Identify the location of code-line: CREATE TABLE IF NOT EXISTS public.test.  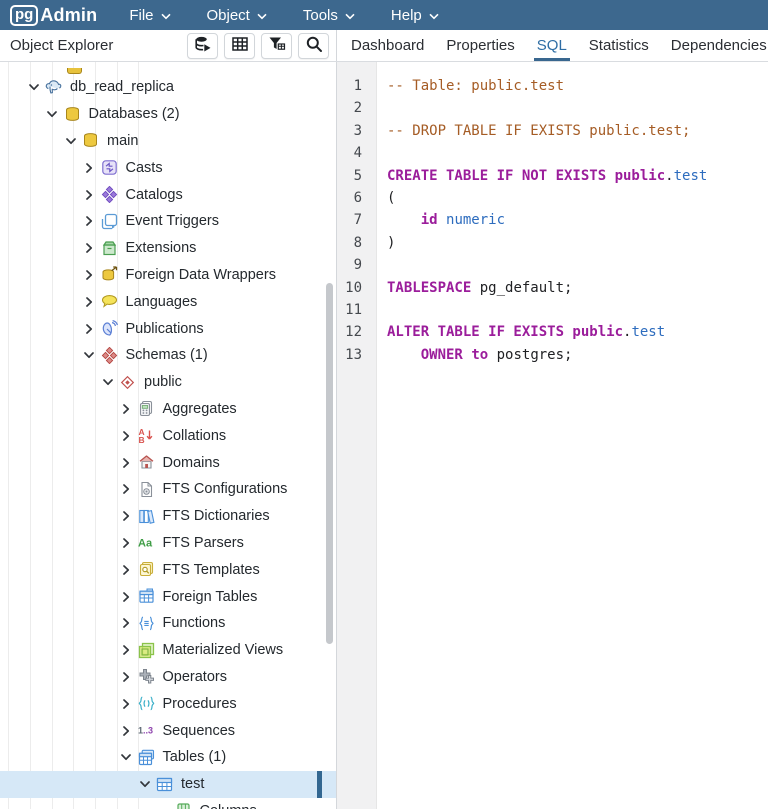
(577, 176).